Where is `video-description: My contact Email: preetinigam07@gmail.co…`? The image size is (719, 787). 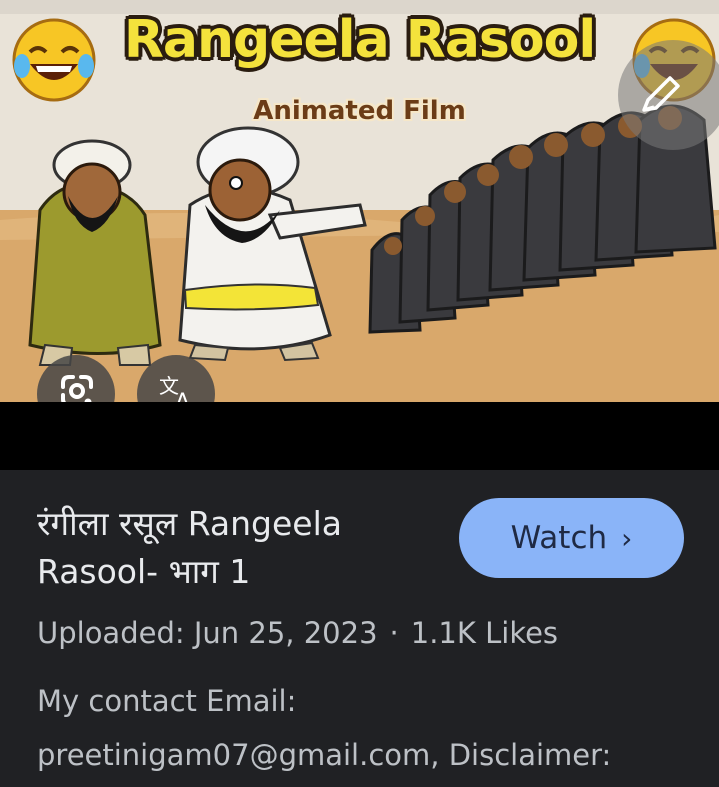
video-description: My contact Email: preetinigam07@gmail.co… is located at coordinates (324, 728).